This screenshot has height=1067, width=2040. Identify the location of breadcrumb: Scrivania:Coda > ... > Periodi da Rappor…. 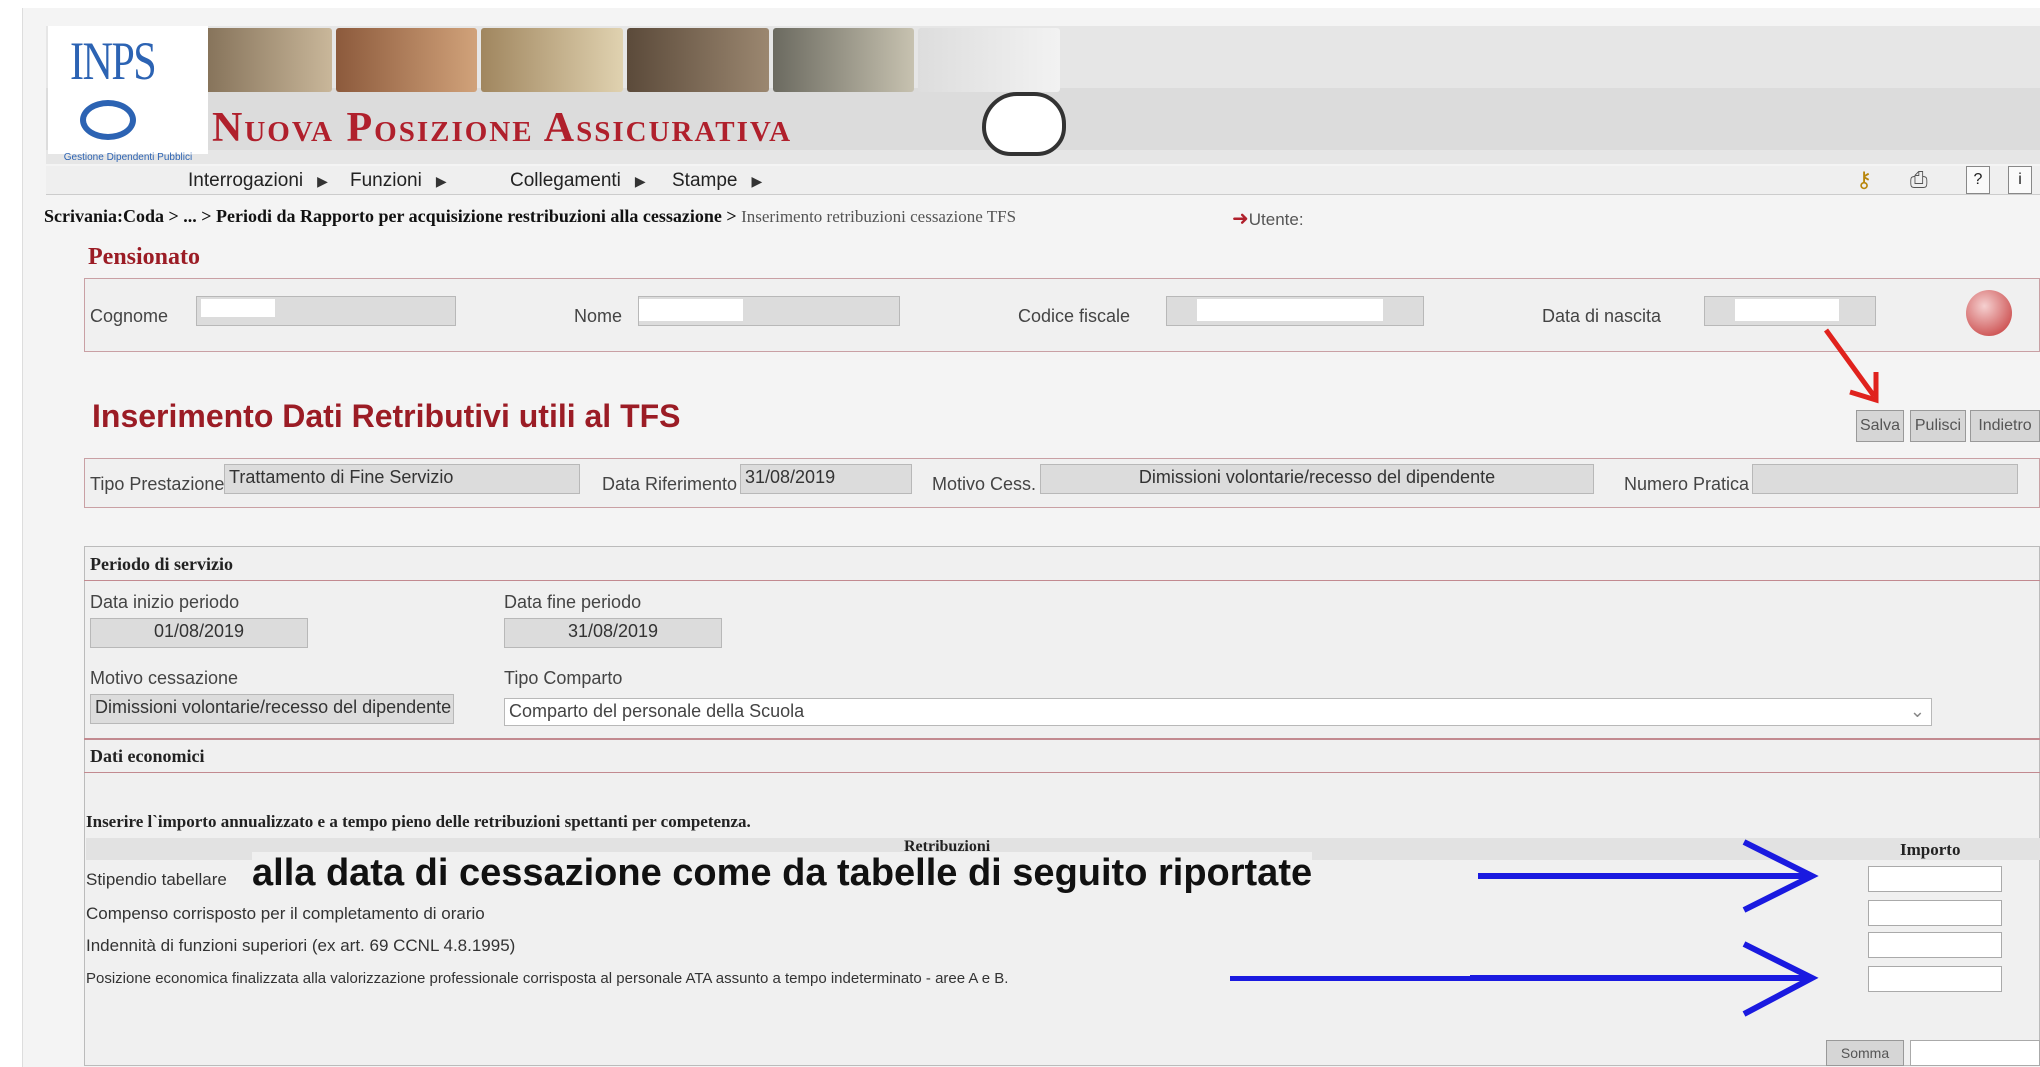
(530, 216).